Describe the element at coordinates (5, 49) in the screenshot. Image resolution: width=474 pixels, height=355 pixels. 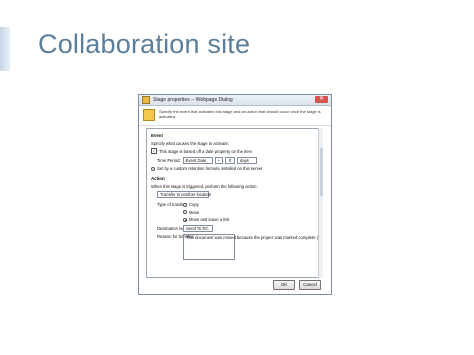
I see `slide-accent-bar` at that location.